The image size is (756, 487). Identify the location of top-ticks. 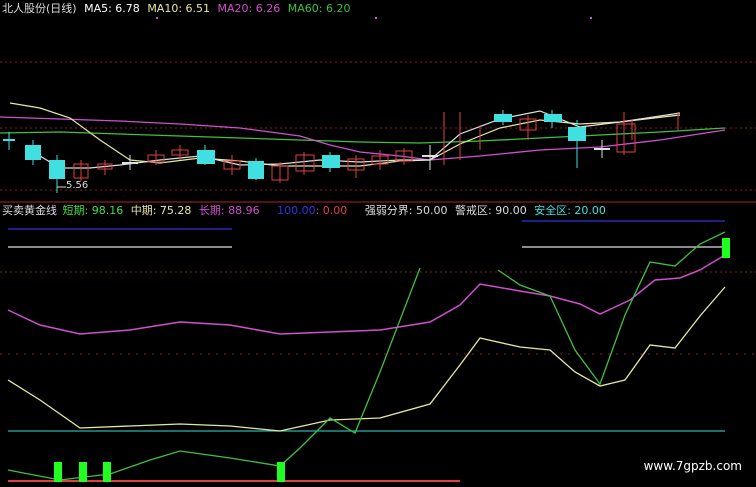
(374, 18).